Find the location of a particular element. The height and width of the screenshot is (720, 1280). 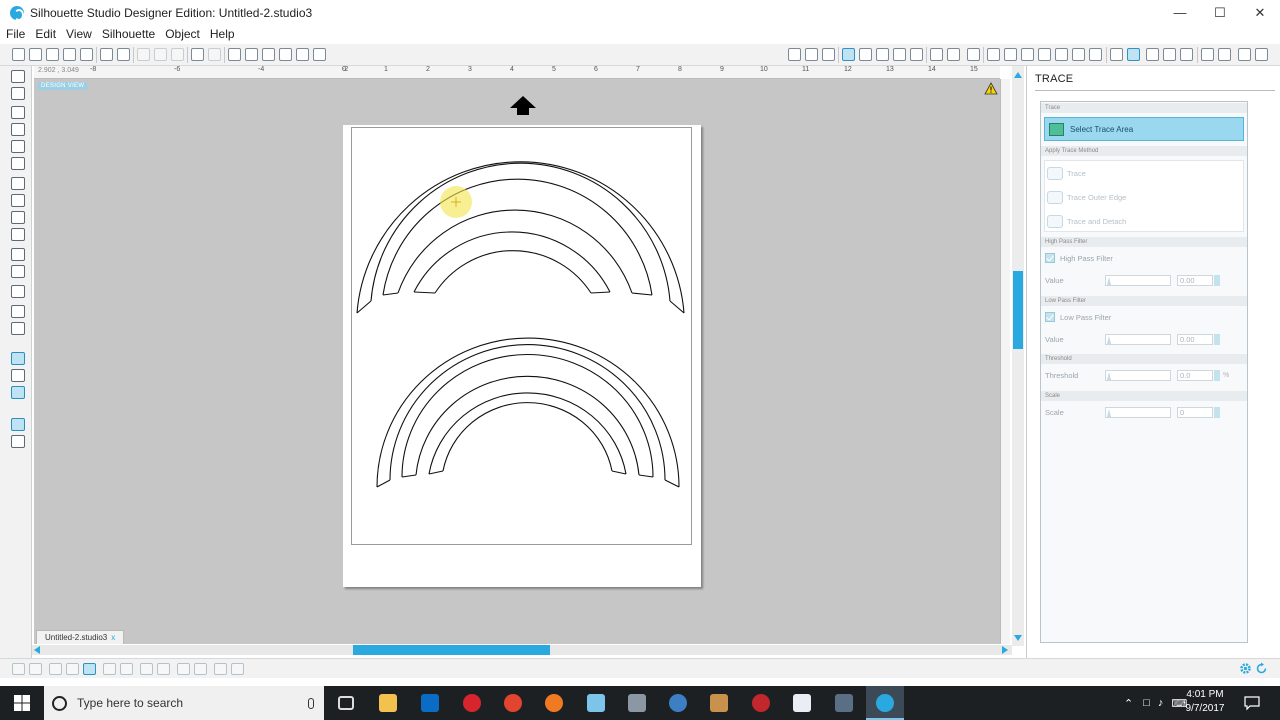

select-all-icon is located at coordinates (18, 669).